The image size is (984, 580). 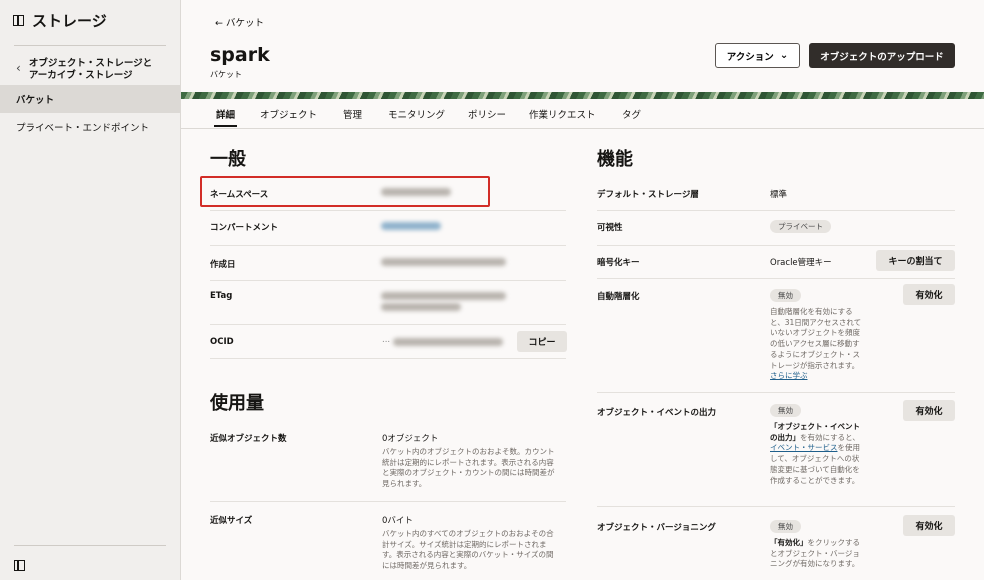 I want to click on object-events-status: 無効, so click(x=785, y=410).